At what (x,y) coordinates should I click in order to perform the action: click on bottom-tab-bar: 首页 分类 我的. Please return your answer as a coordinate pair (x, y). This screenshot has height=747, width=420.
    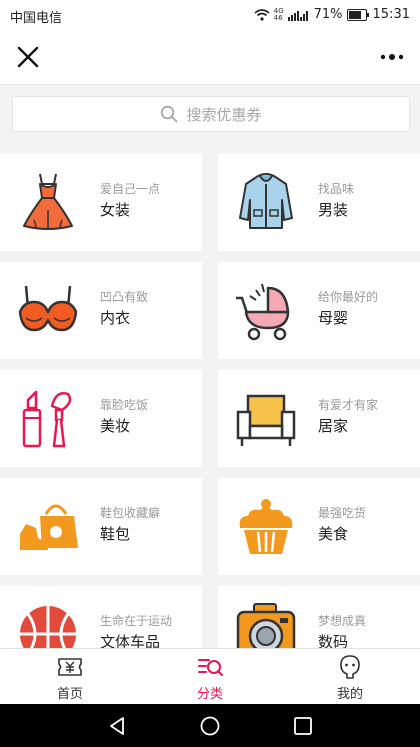
    Looking at the image, I should click on (210, 676).